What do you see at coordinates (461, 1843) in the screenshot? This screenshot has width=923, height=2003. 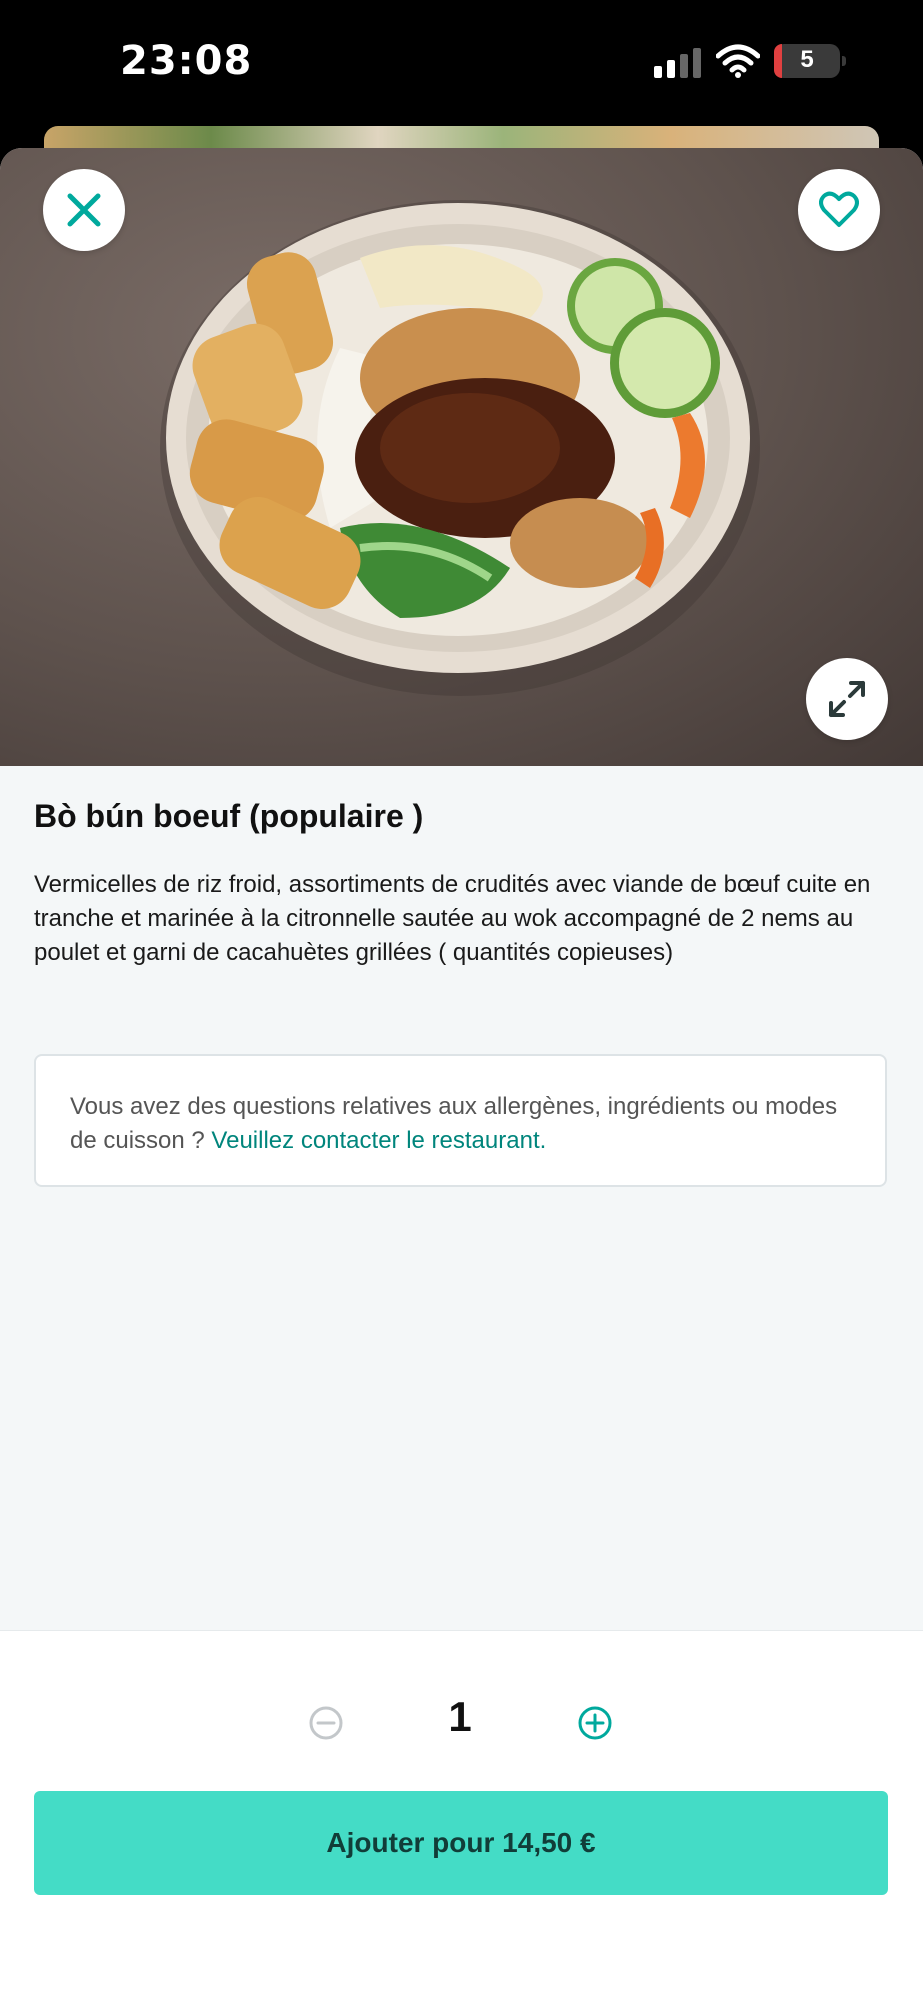 I see `add-to-cart-button: Ajouter pour 14,50 €` at bounding box center [461, 1843].